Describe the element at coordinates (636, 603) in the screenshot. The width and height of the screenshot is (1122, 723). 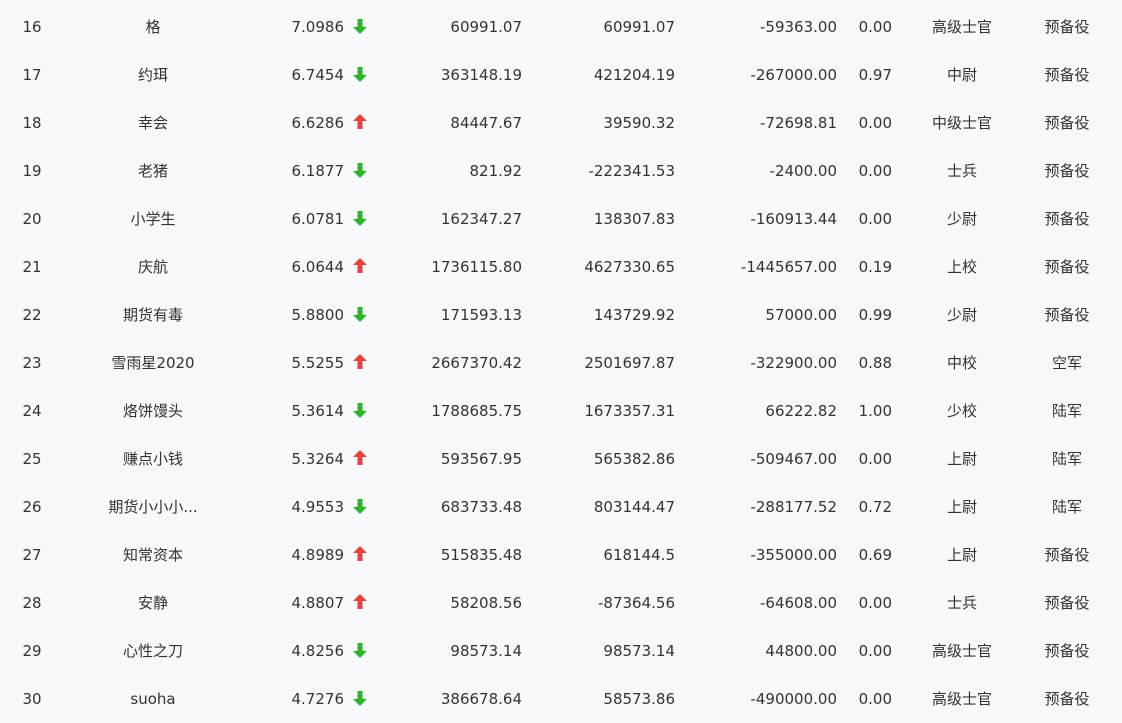
I see `value-cell-2: -87364.56` at that location.